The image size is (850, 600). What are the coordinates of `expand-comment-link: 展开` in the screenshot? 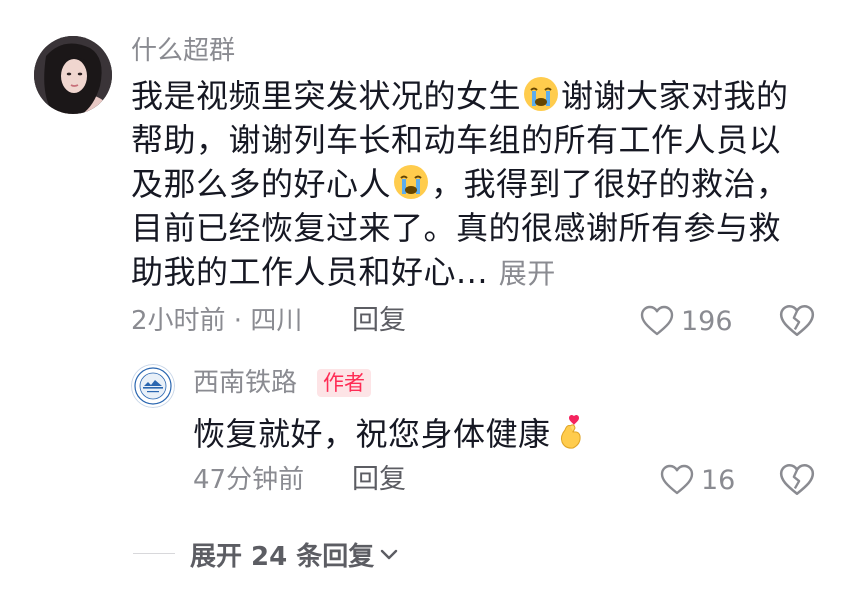 It's located at (527, 273).